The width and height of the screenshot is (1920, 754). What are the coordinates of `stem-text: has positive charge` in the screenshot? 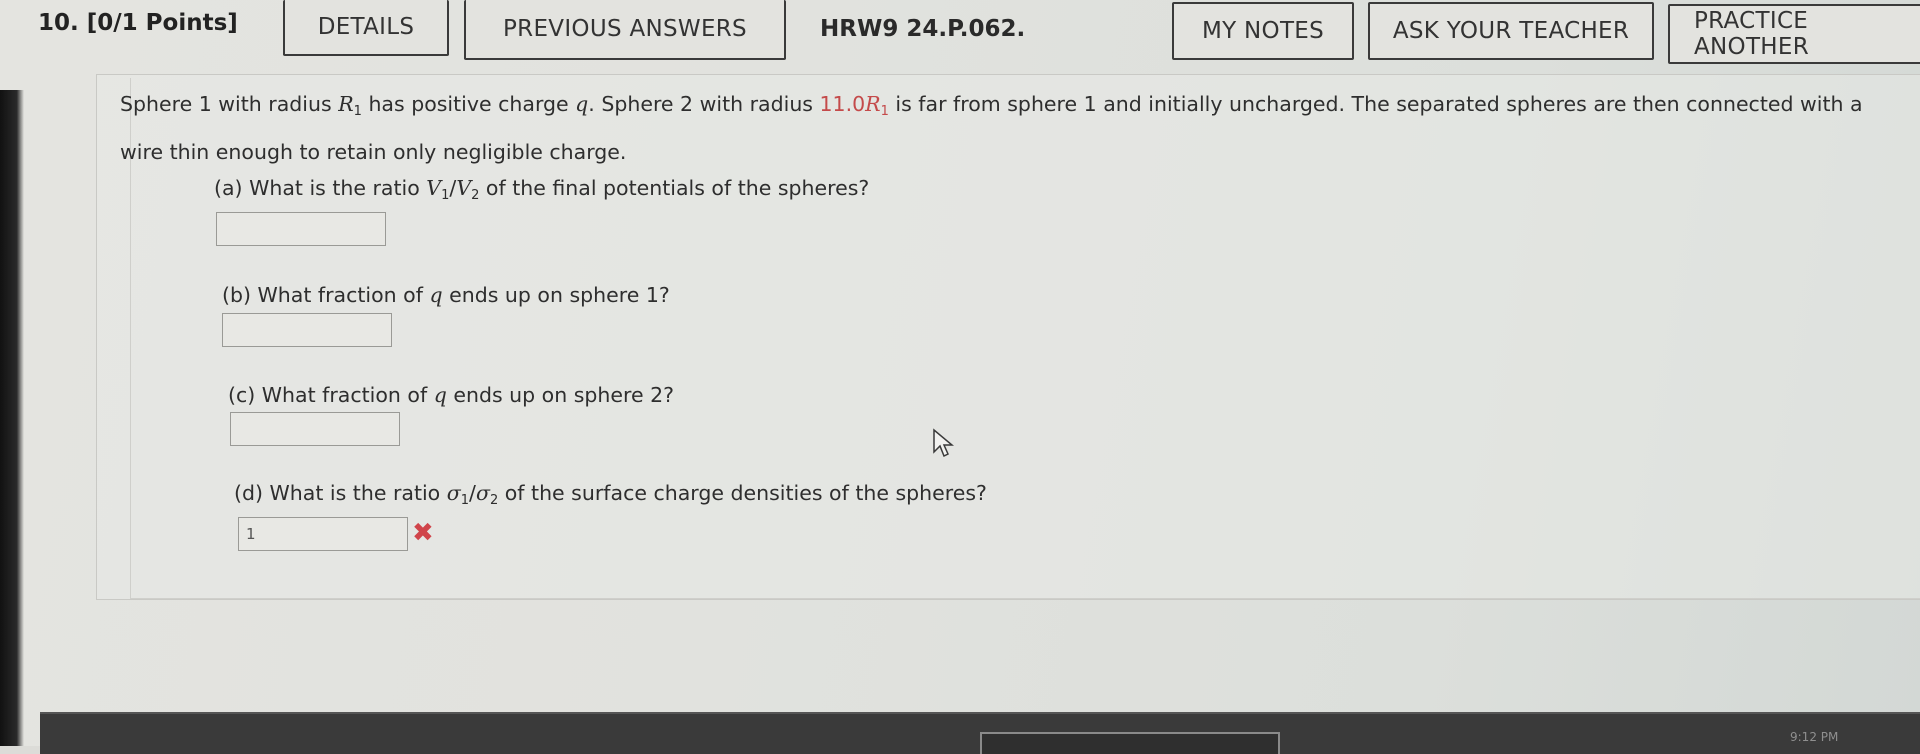 It's located at (468, 104).